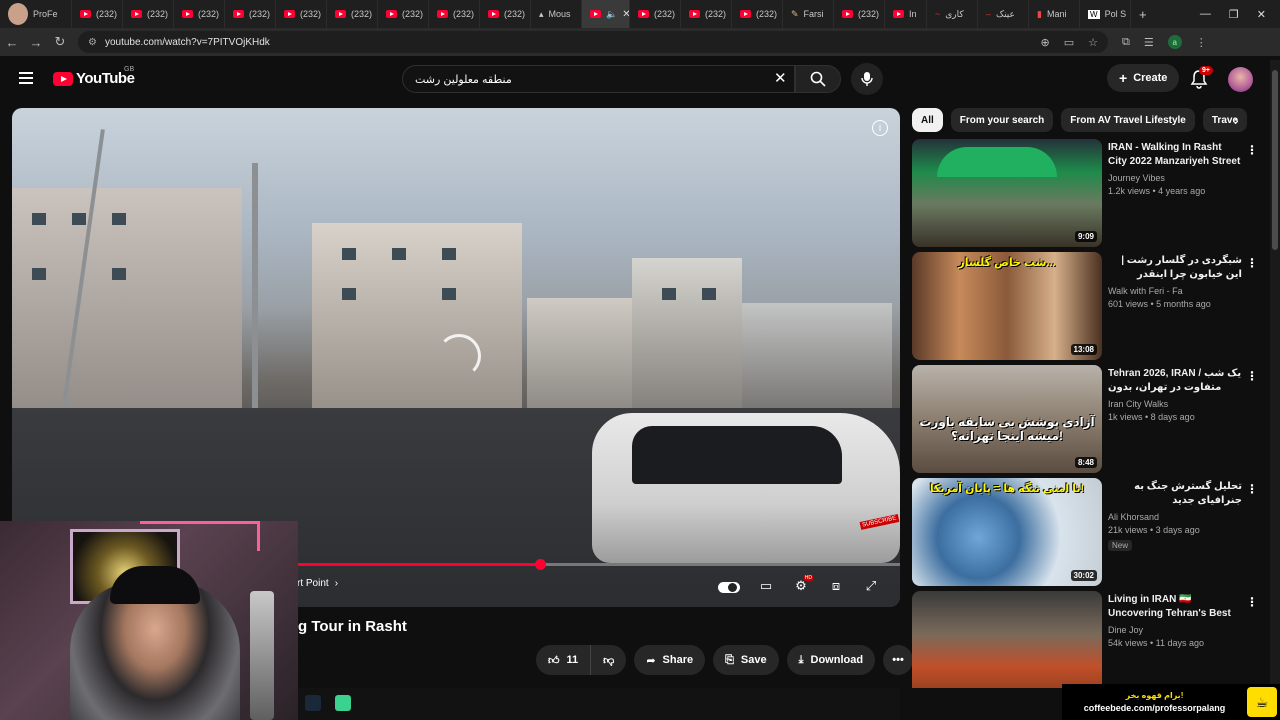 The image size is (1280, 720). I want to click on voice-search-button, so click(867, 79).